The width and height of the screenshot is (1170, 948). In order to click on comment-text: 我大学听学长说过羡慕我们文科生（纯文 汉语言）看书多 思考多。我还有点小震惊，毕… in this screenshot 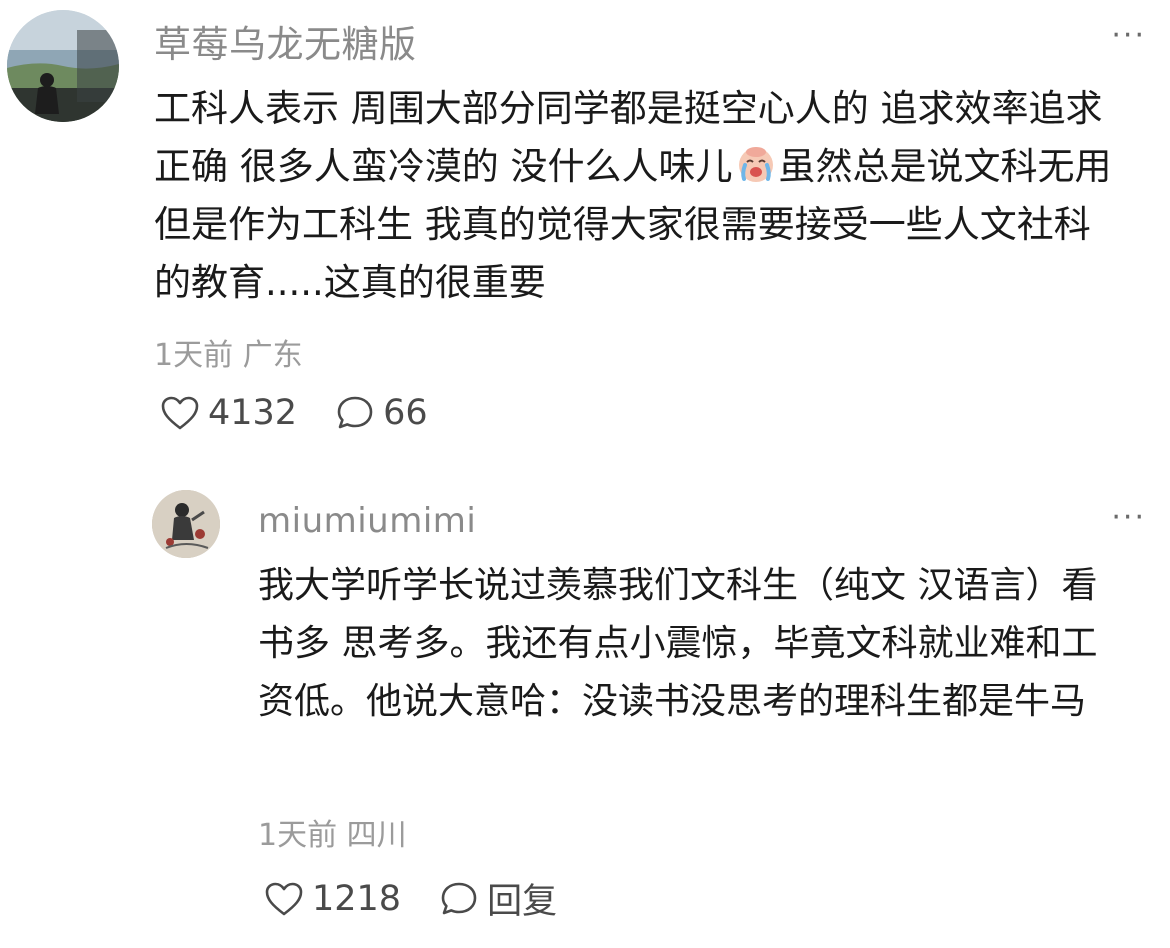, I will do `click(678, 643)`.